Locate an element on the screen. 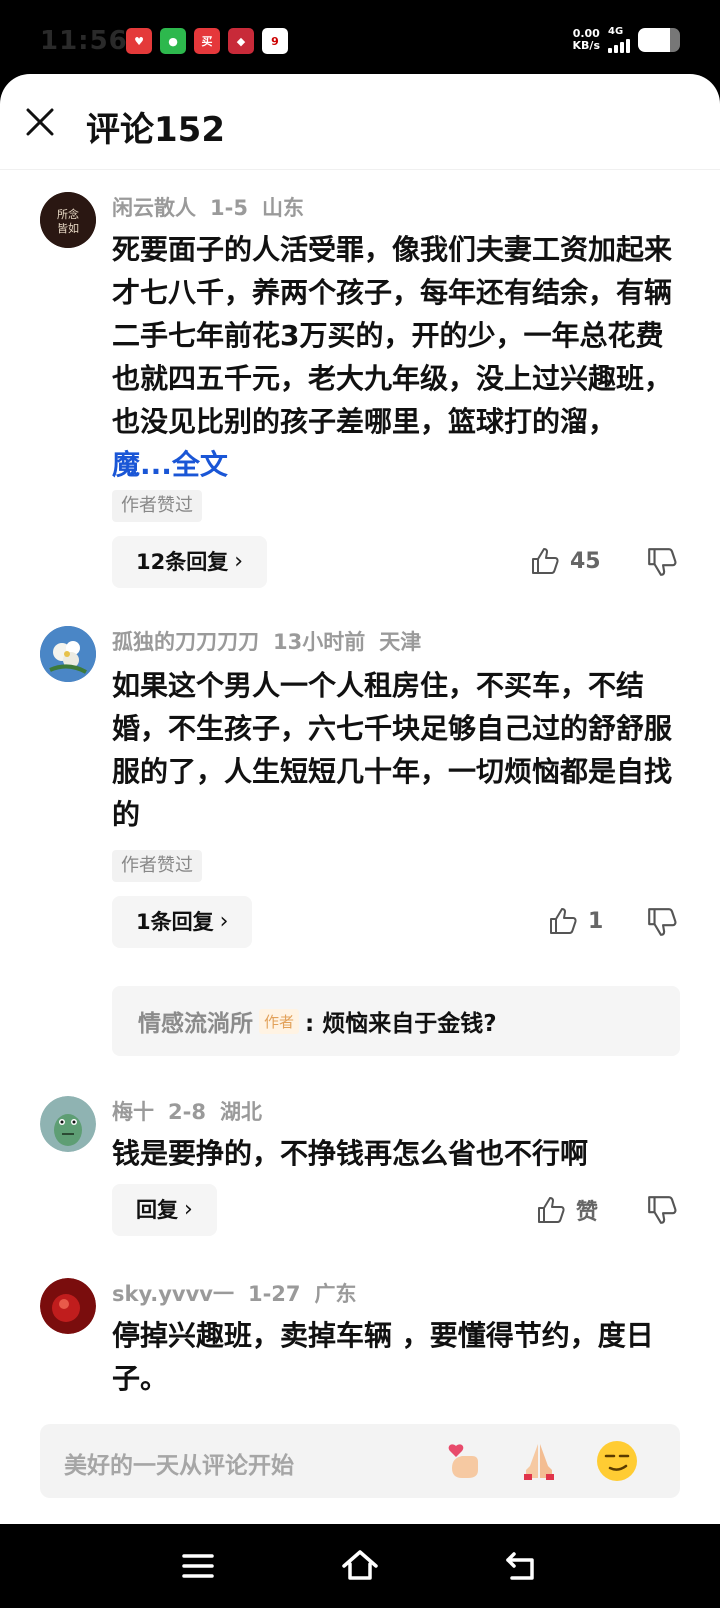  signal-icon is located at coordinates (619, 45).